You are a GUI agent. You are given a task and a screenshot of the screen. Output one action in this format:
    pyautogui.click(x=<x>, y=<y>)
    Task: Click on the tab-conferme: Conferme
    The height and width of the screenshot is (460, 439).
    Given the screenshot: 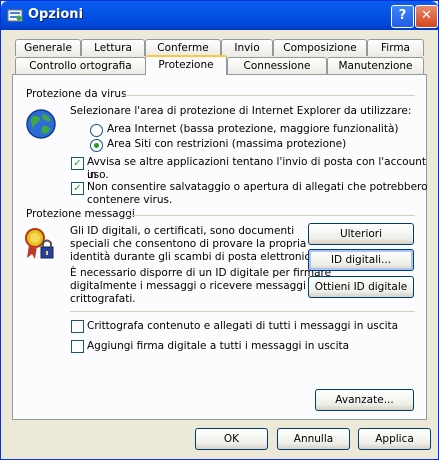 What is the action you would take?
    pyautogui.click(x=183, y=47)
    